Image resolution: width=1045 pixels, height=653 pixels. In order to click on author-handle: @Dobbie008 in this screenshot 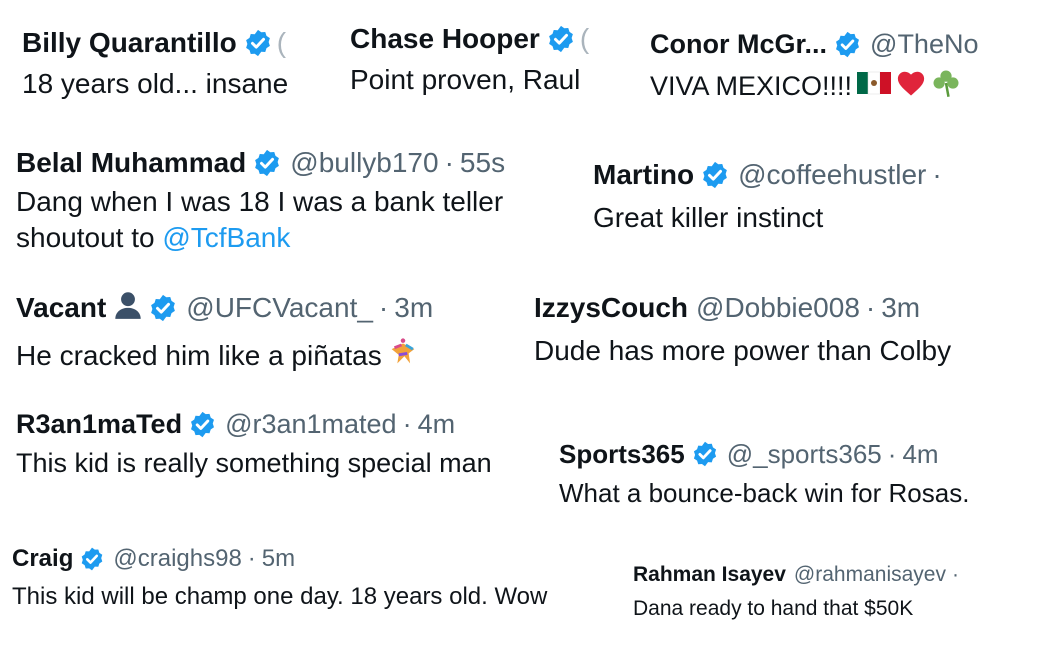, I will do `click(778, 308)`.